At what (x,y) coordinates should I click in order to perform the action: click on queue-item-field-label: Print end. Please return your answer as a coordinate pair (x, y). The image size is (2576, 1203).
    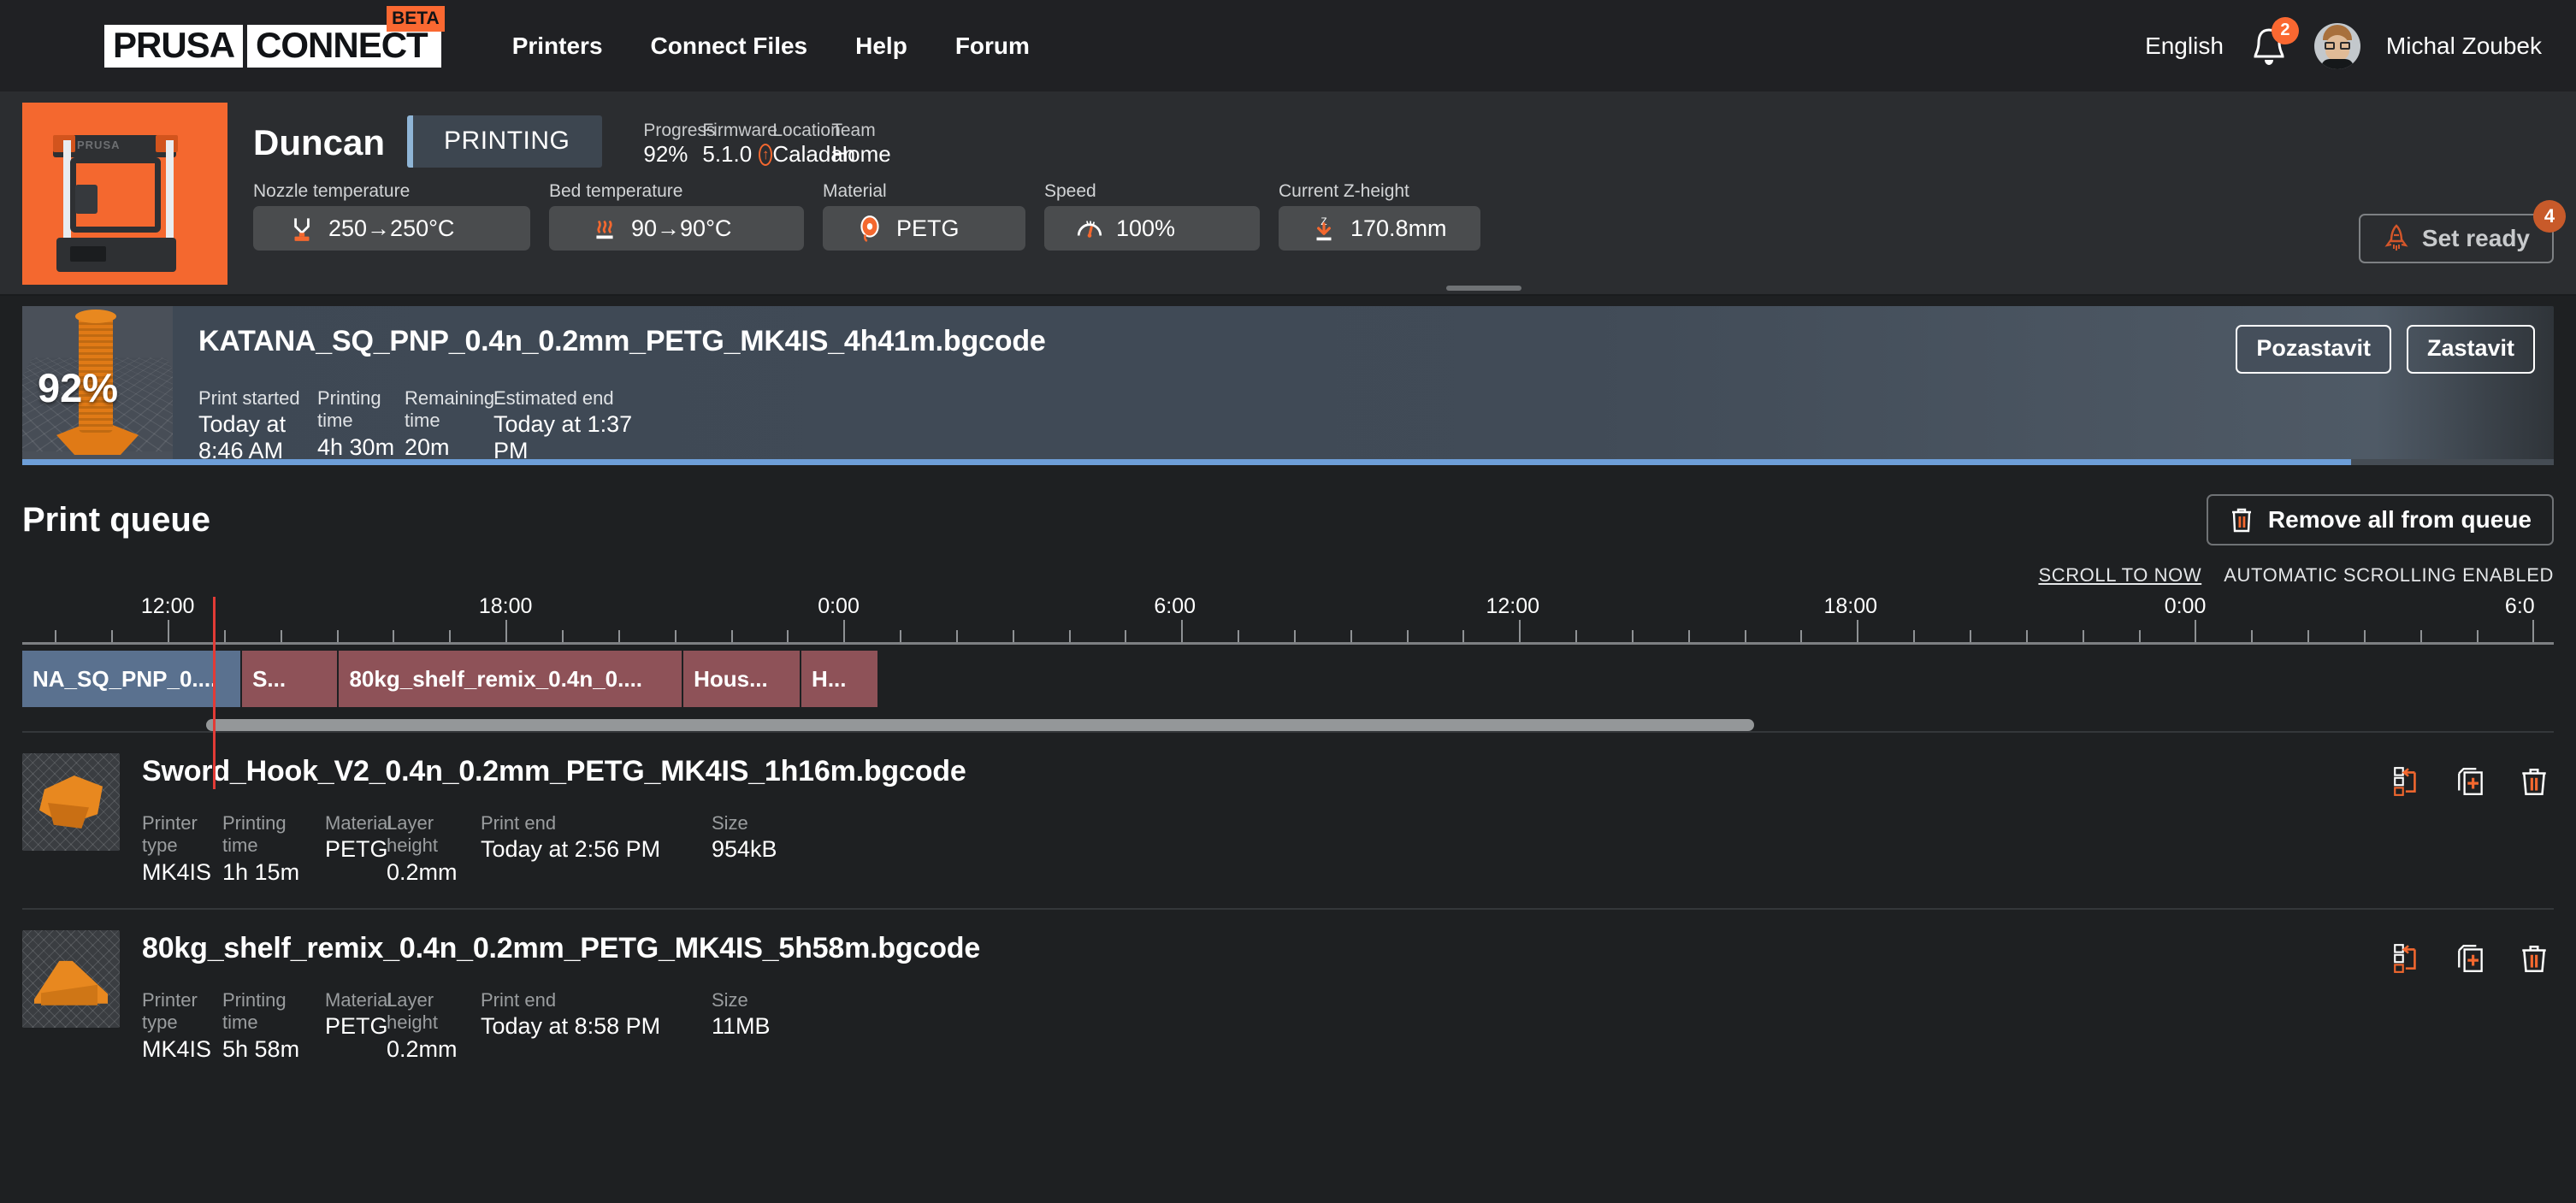
    Looking at the image, I should click on (519, 999).